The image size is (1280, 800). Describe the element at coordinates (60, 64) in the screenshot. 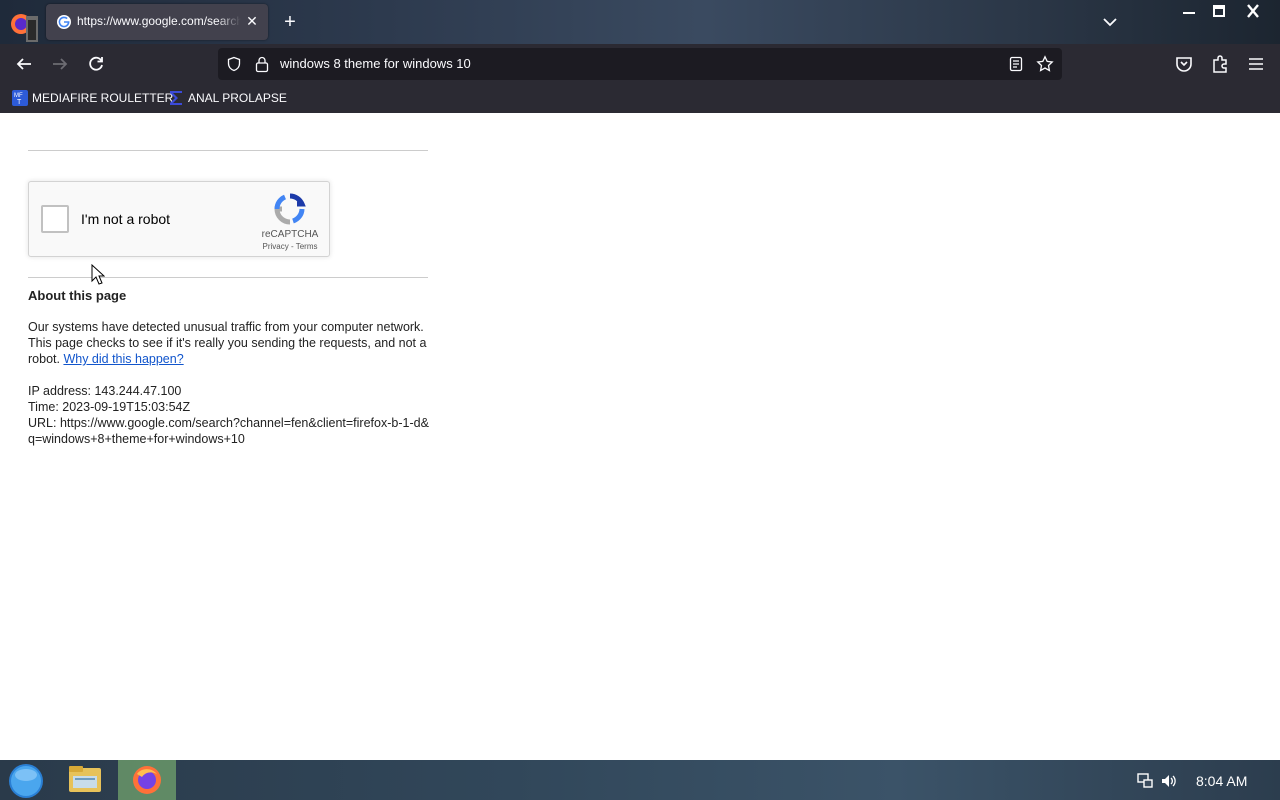

I see `forward-arrow-icon` at that location.